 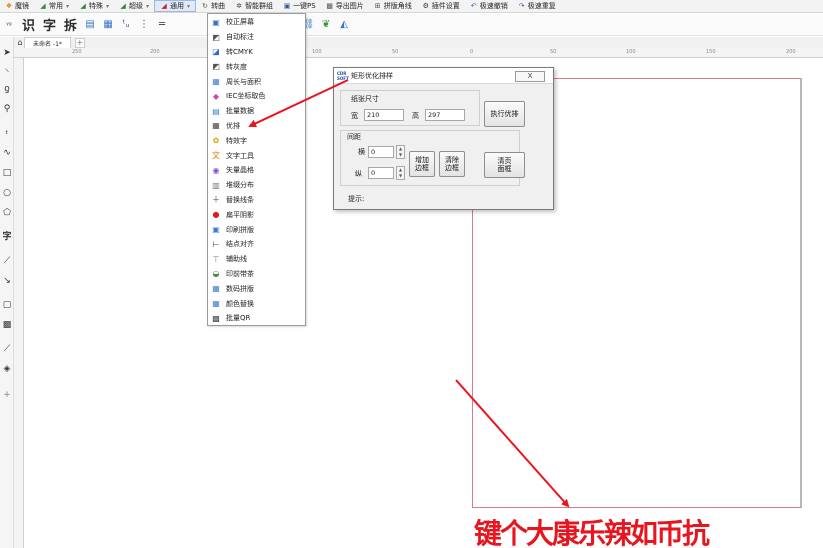 What do you see at coordinates (240, 288) in the screenshot?
I see `menu-item-label: 数码拼版` at bounding box center [240, 288].